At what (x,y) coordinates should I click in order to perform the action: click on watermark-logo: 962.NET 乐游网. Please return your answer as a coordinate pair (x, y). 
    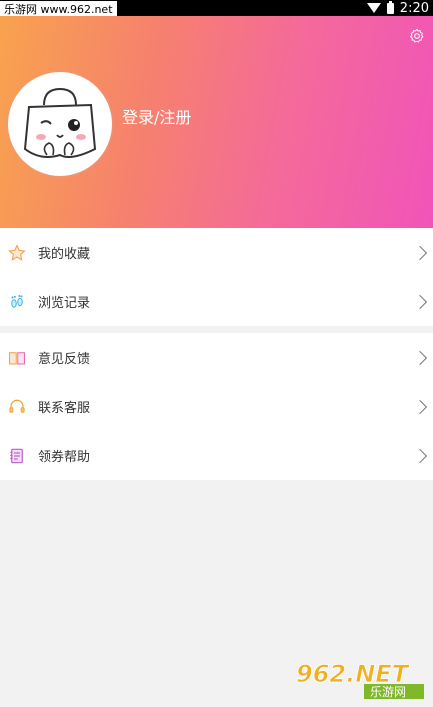
    Looking at the image, I should click on (360, 679).